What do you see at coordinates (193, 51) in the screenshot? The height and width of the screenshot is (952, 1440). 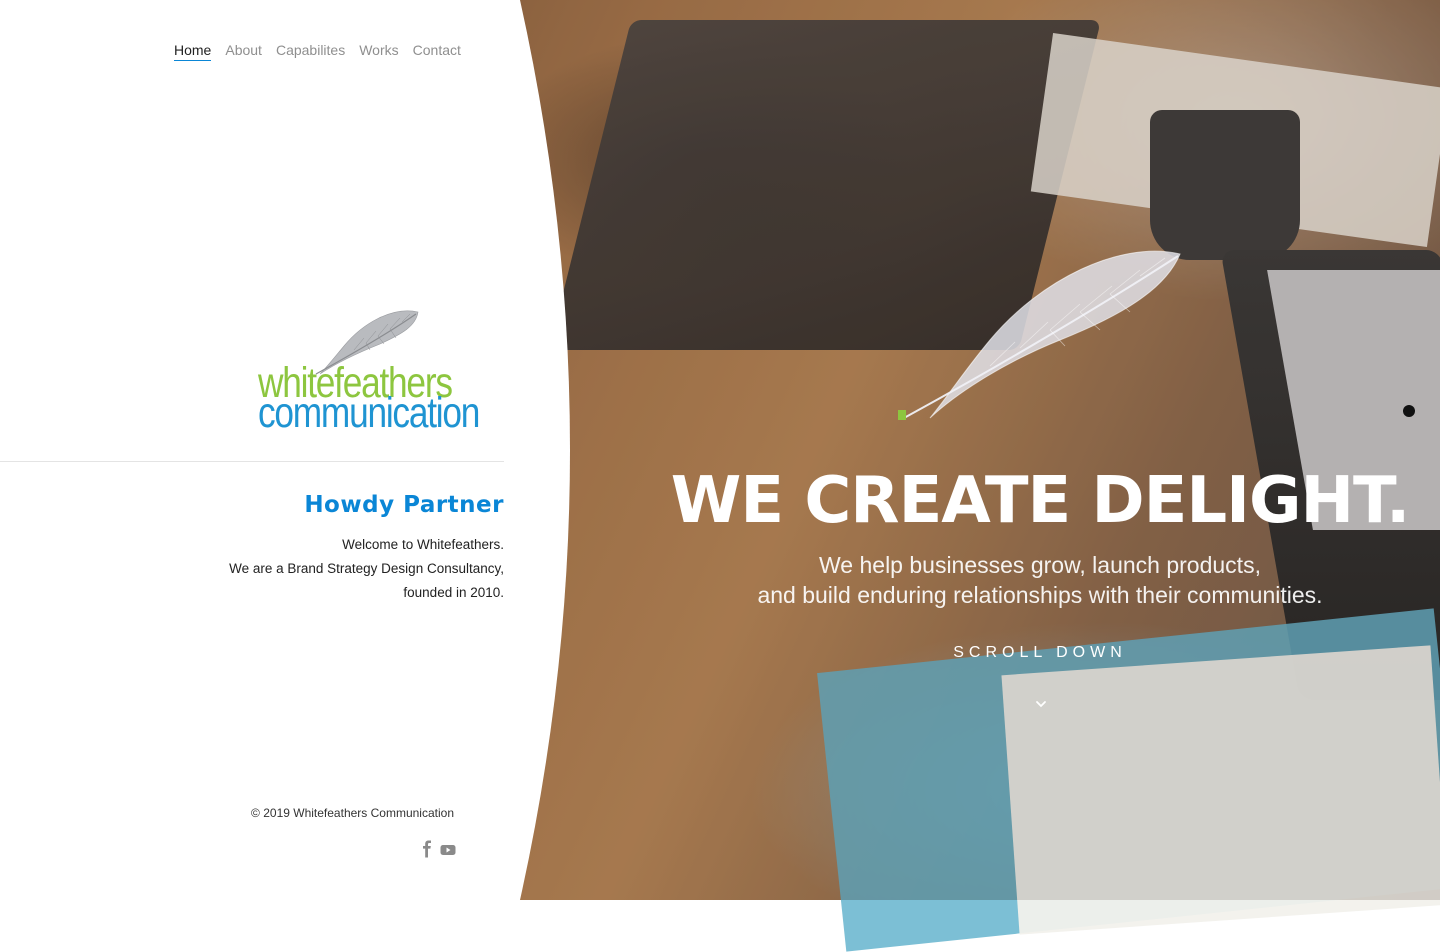 I see `nav-item-home: Home` at bounding box center [193, 51].